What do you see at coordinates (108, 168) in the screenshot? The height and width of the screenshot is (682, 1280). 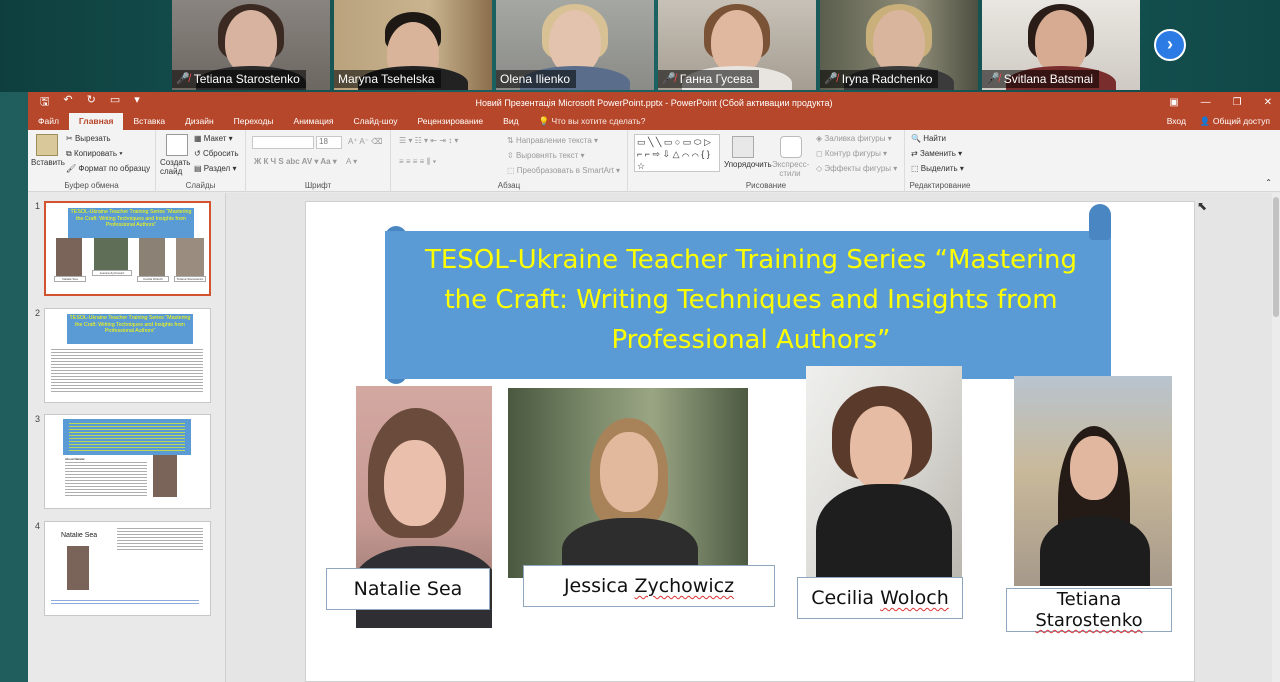 I see `format-painter-button: 🖌 Формат по образцу` at bounding box center [108, 168].